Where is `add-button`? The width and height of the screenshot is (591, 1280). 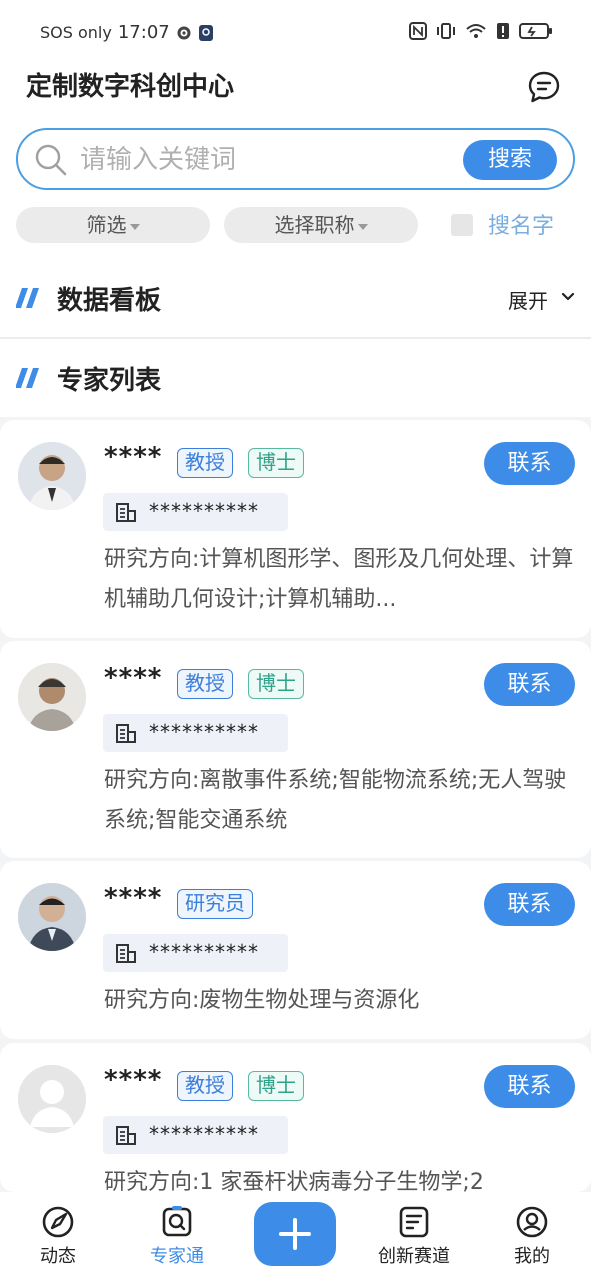 add-button is located at coordinates (295, 1234).